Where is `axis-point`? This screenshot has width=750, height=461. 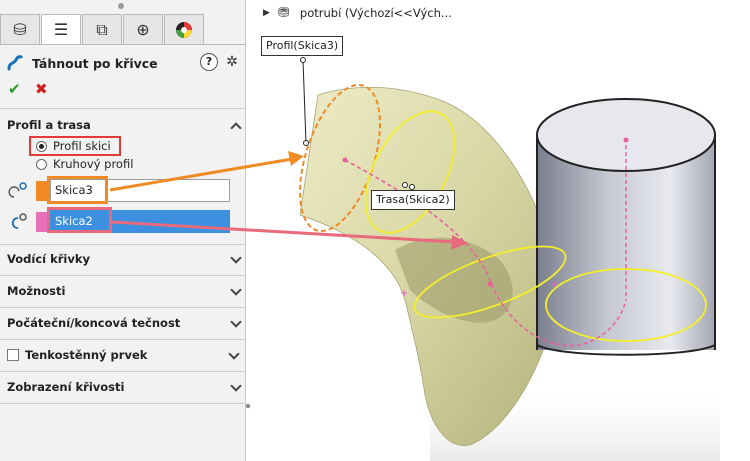
axis-point is located at coordinates (626, 140).